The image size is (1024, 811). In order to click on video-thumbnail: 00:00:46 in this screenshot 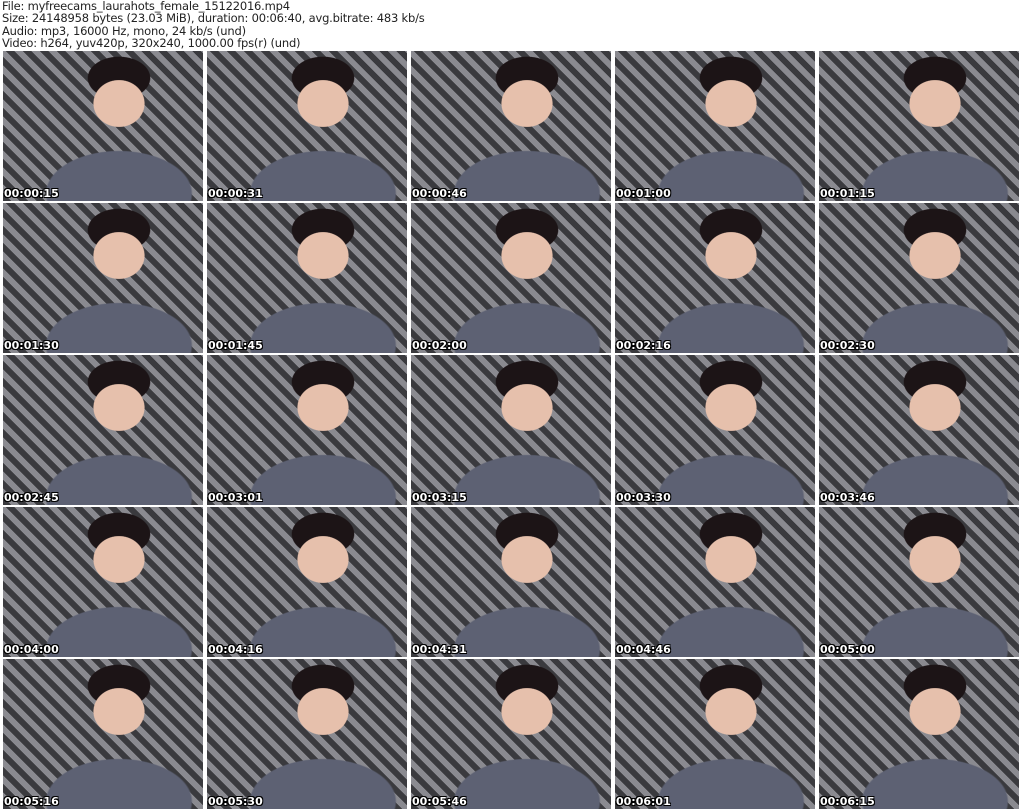, I will do `click(511, 126)`.